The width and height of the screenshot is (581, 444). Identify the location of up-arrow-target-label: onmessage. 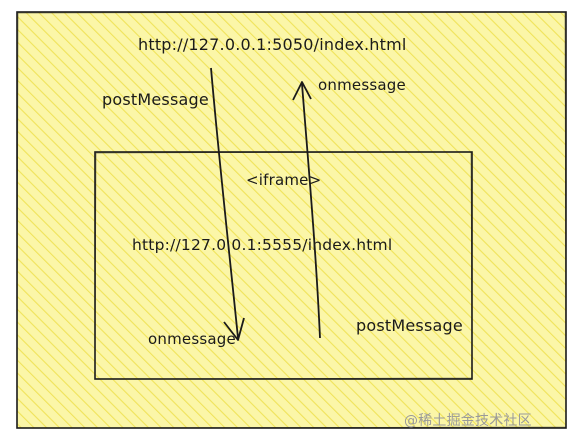
(362, 85).